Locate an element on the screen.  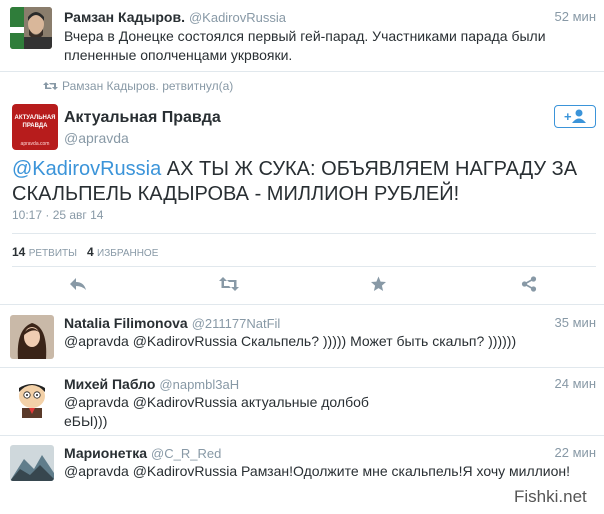
author-name: Natalia Filimonova is located at coordinates (126, 323).